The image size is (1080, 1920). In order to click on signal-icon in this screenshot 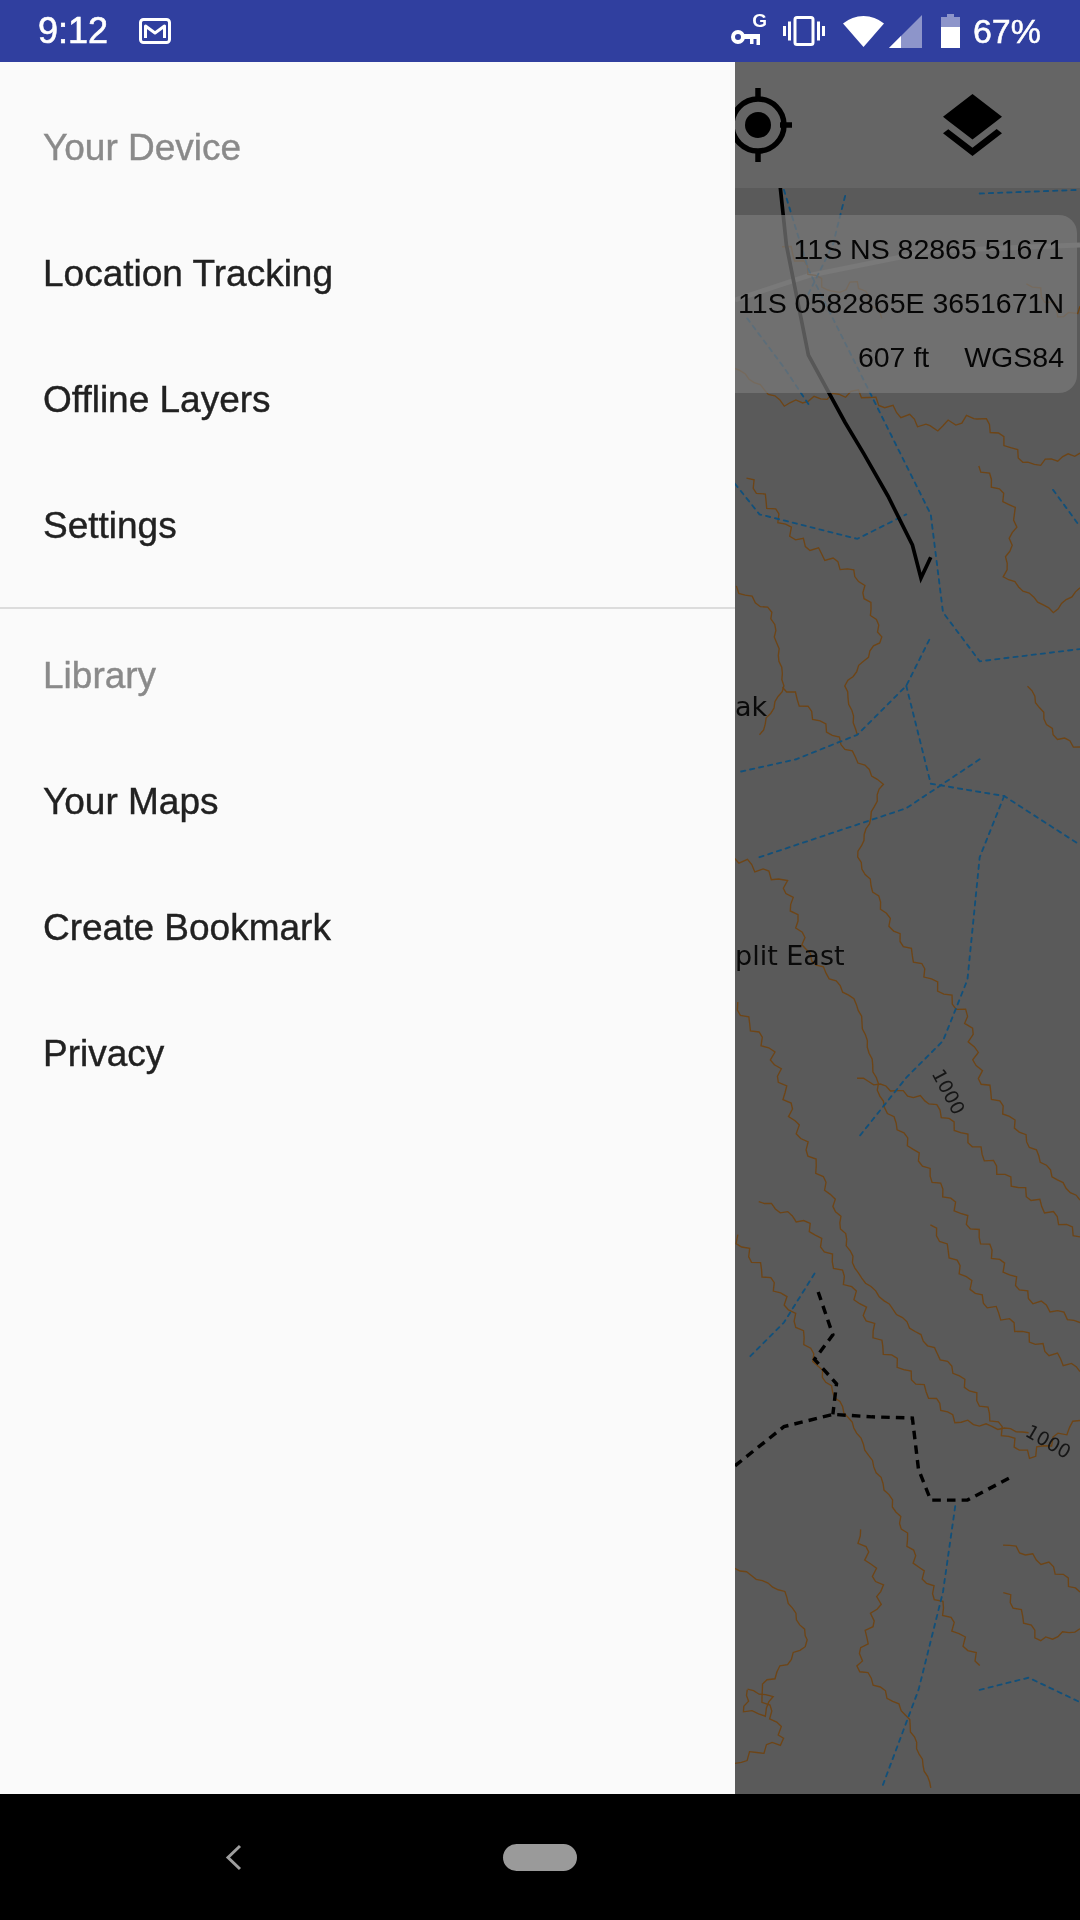, I will do `click(905, 31)`.